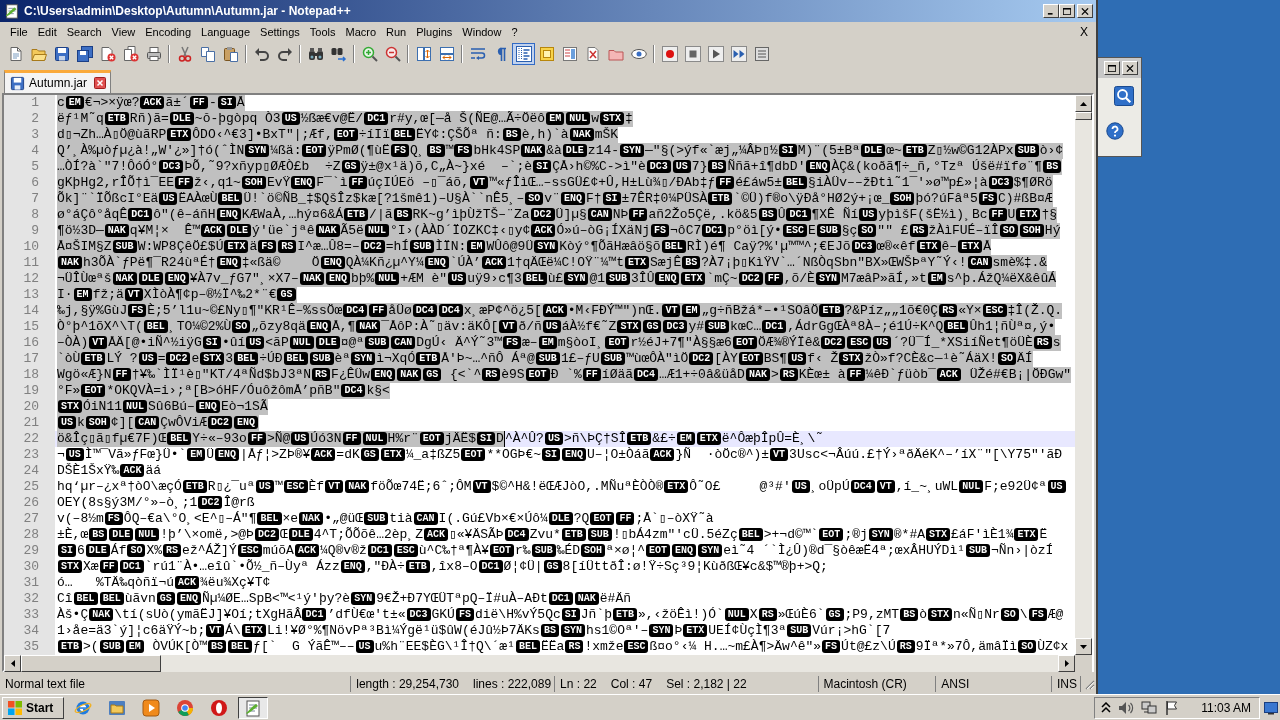 This screenshot has height=720, width=1280. Describe the element at coordinates (123, 31) in the screenshot. I see `menu-item: View` at that location.